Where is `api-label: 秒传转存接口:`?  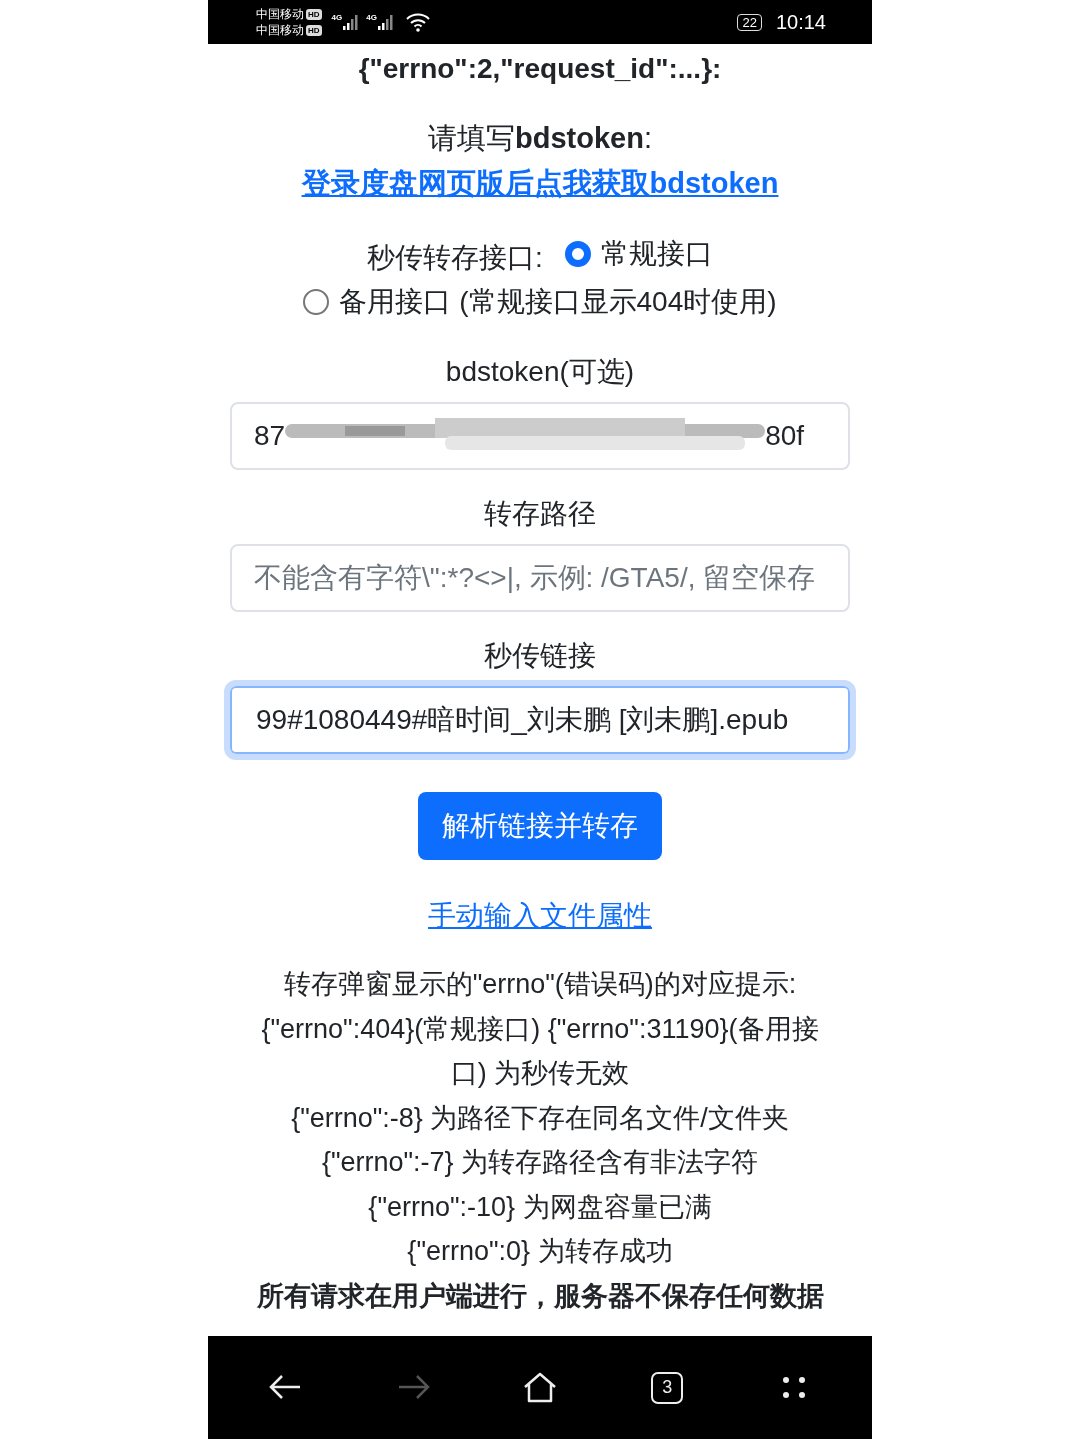 api-label: 秒传转存接口: is located at coordinates (455, 257).